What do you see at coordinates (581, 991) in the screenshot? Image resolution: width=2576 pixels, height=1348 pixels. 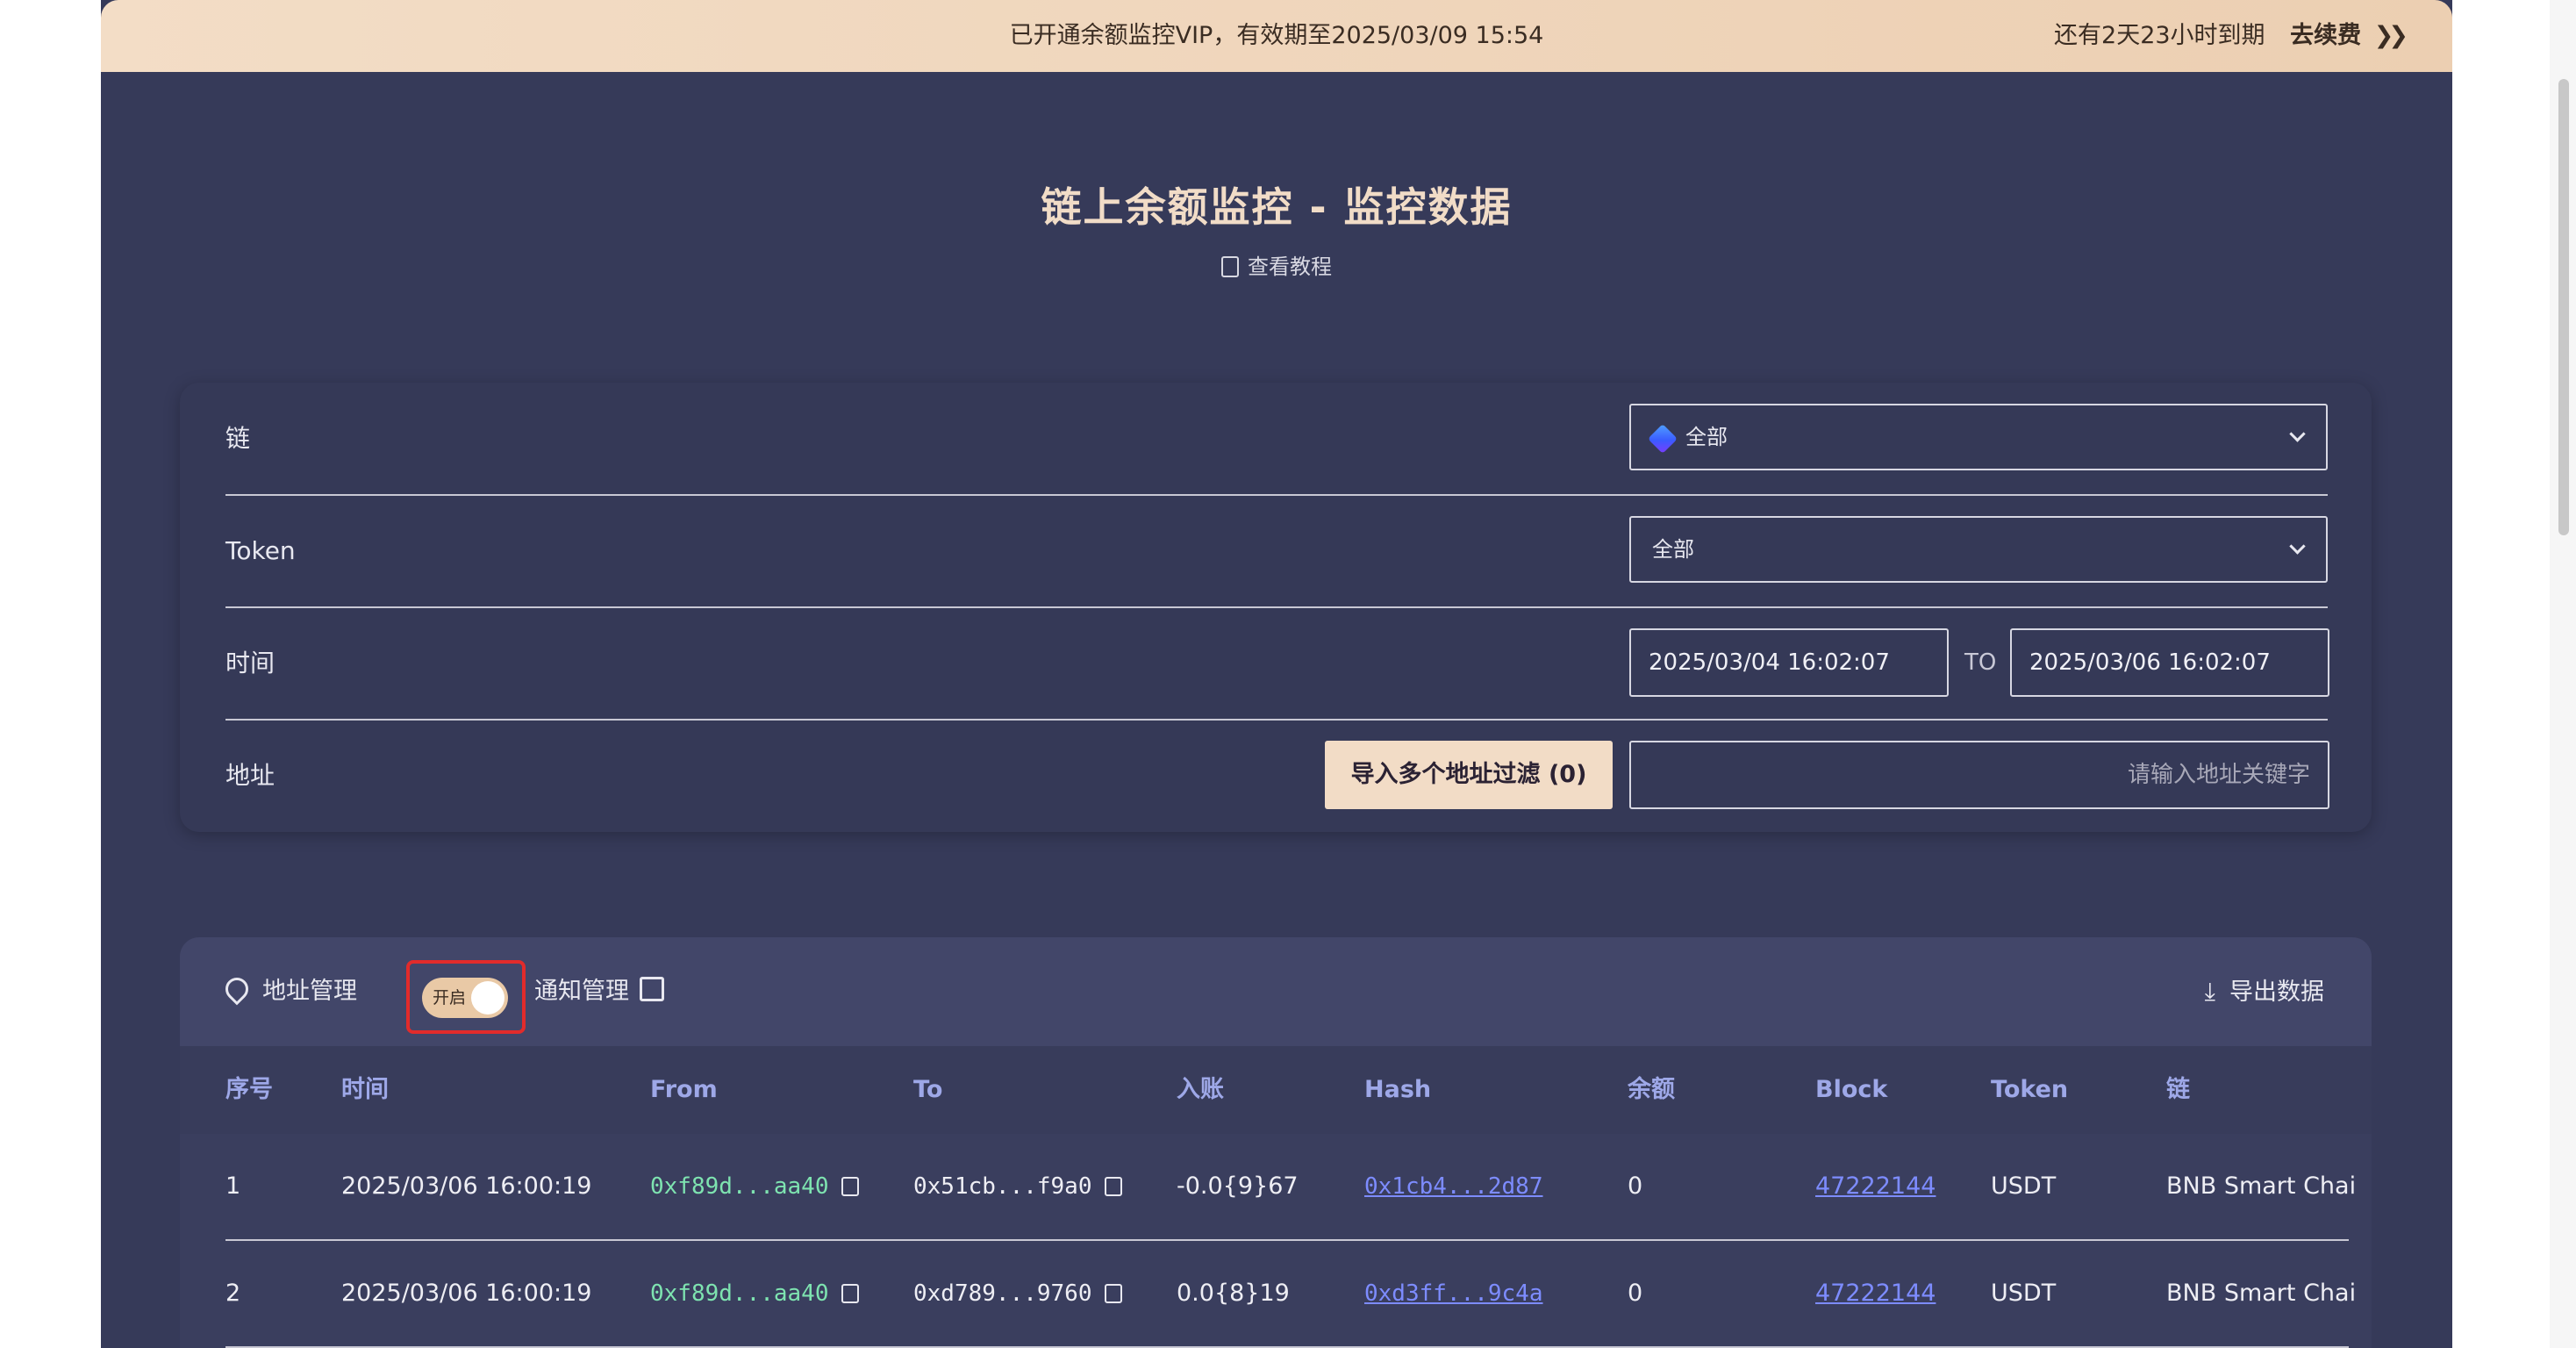 I see `notify-management-label: 通知管理` at bounding box center [581, 991].